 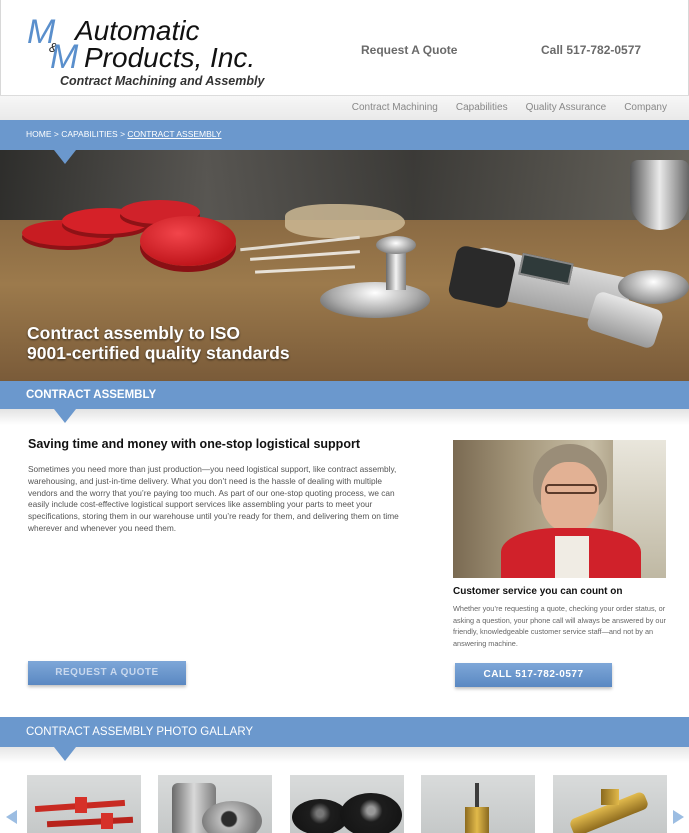 What do you see at coordinates (571, 489) in the screenshot?
I see `photo-glasses` at bounding box center [571, 489].